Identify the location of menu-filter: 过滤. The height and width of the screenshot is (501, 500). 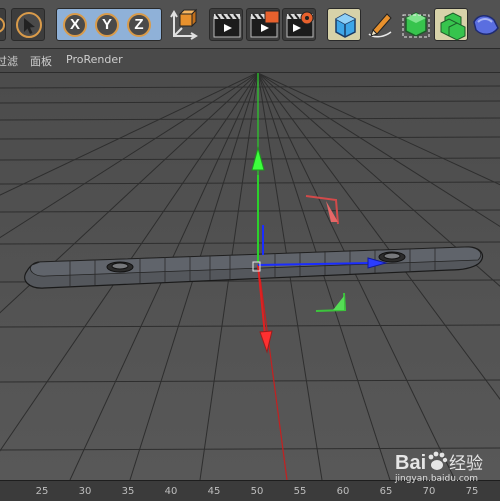
(9, 61).